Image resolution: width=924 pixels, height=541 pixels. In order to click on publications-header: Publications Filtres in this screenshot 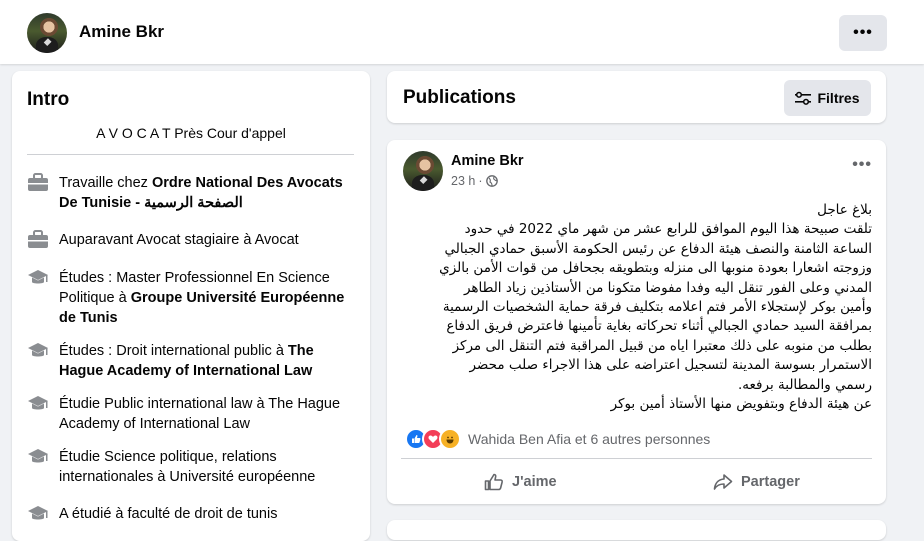, I will do `click(636, 97)`.